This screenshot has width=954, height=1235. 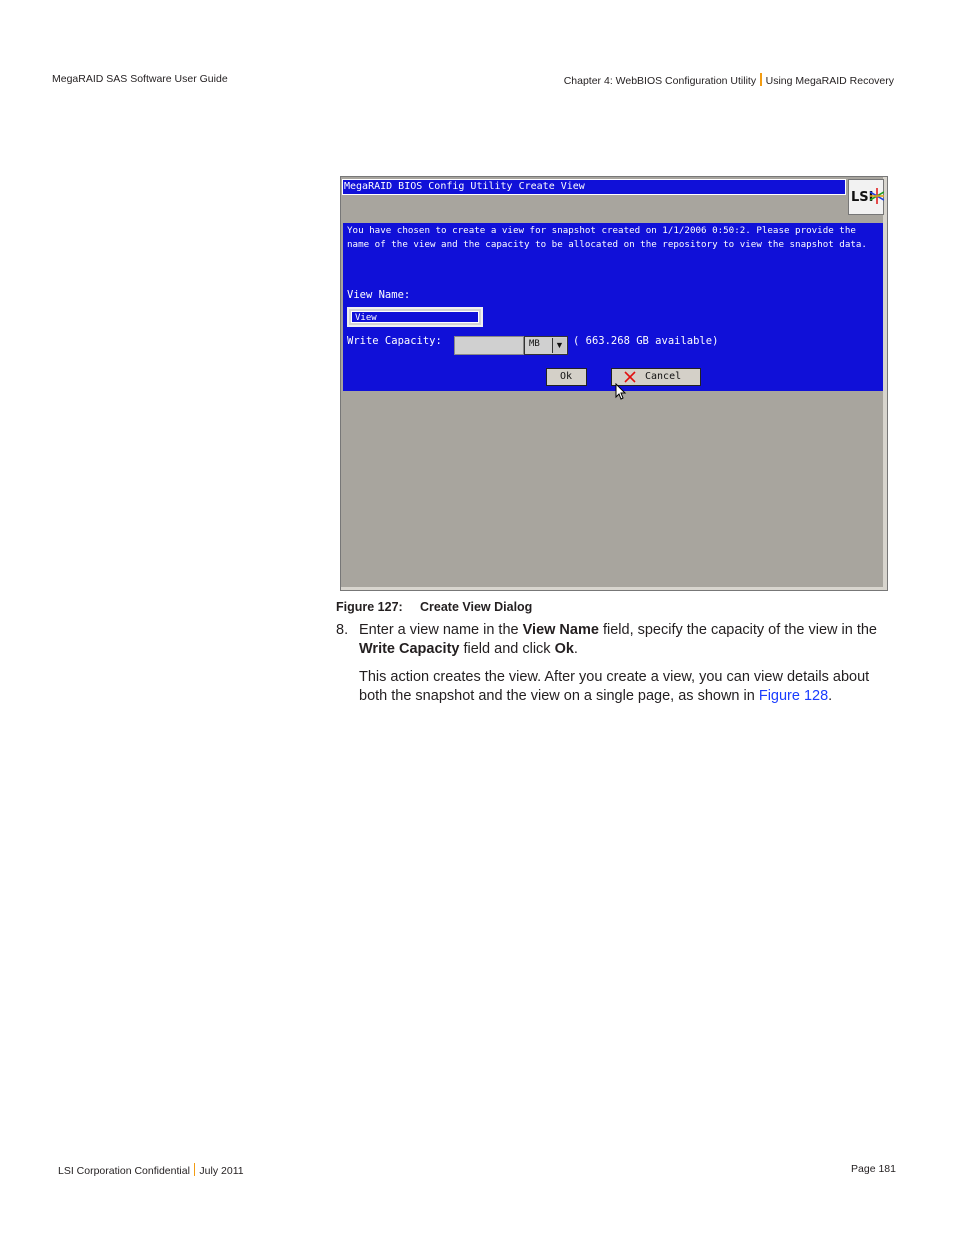 What do you see at coordinates (464, 186) in the screenshot?
I see `window-title: MegaRAID BIOS Config Utility Create View` at bounding box center [464, 186].